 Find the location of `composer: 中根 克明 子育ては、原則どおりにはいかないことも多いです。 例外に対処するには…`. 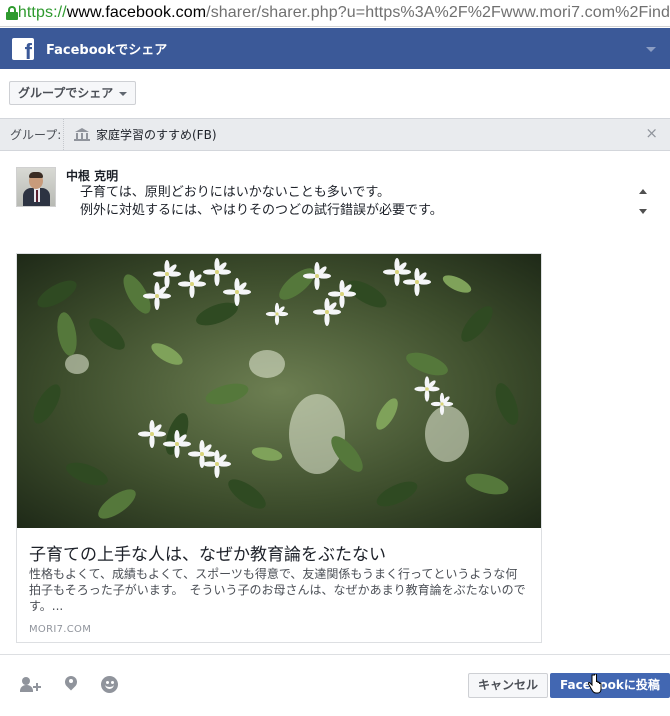

composer: 中根 克明 子育ては、原則どおりにはいかないことも多いです。 例外に対処するには… is located at coordinates (335, 197).